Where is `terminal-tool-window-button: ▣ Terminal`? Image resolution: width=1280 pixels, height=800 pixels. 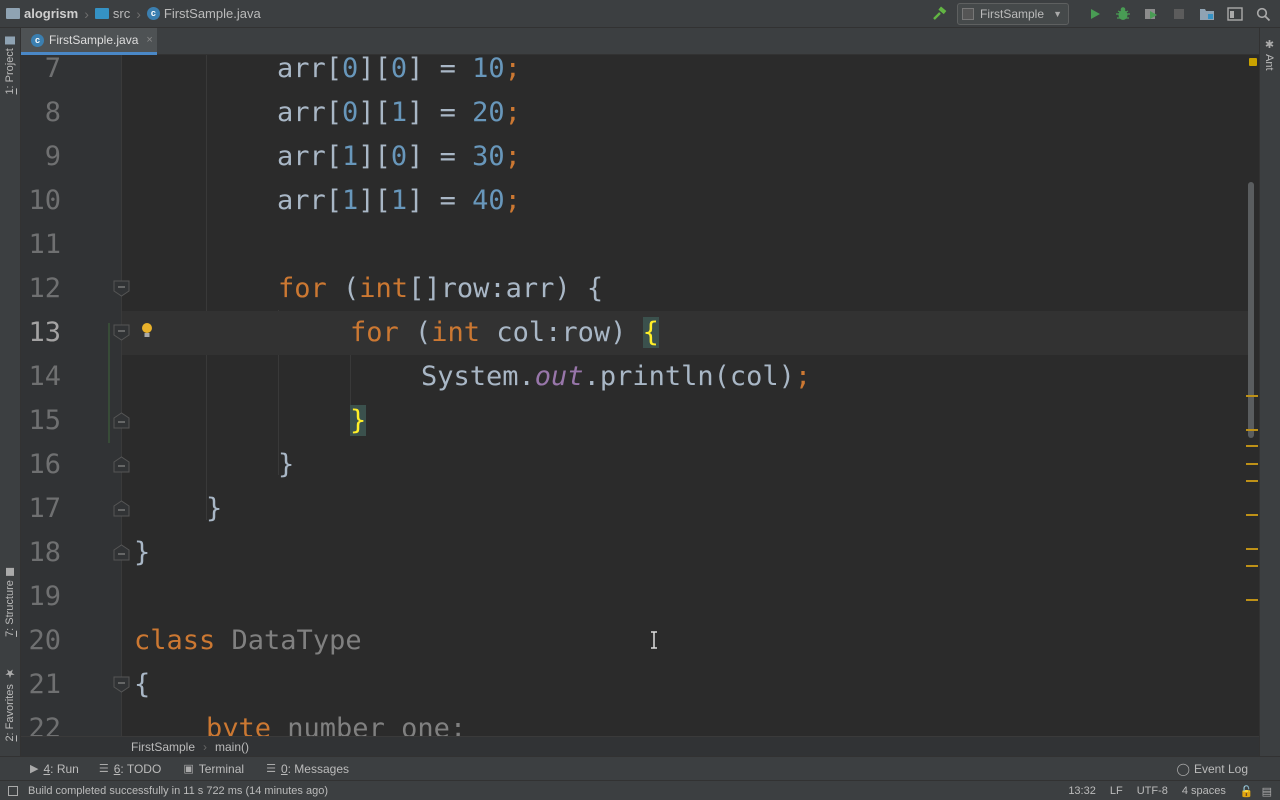 terminal-tool-window-button: ▣ Terminal is located at coordinates (213, 769).